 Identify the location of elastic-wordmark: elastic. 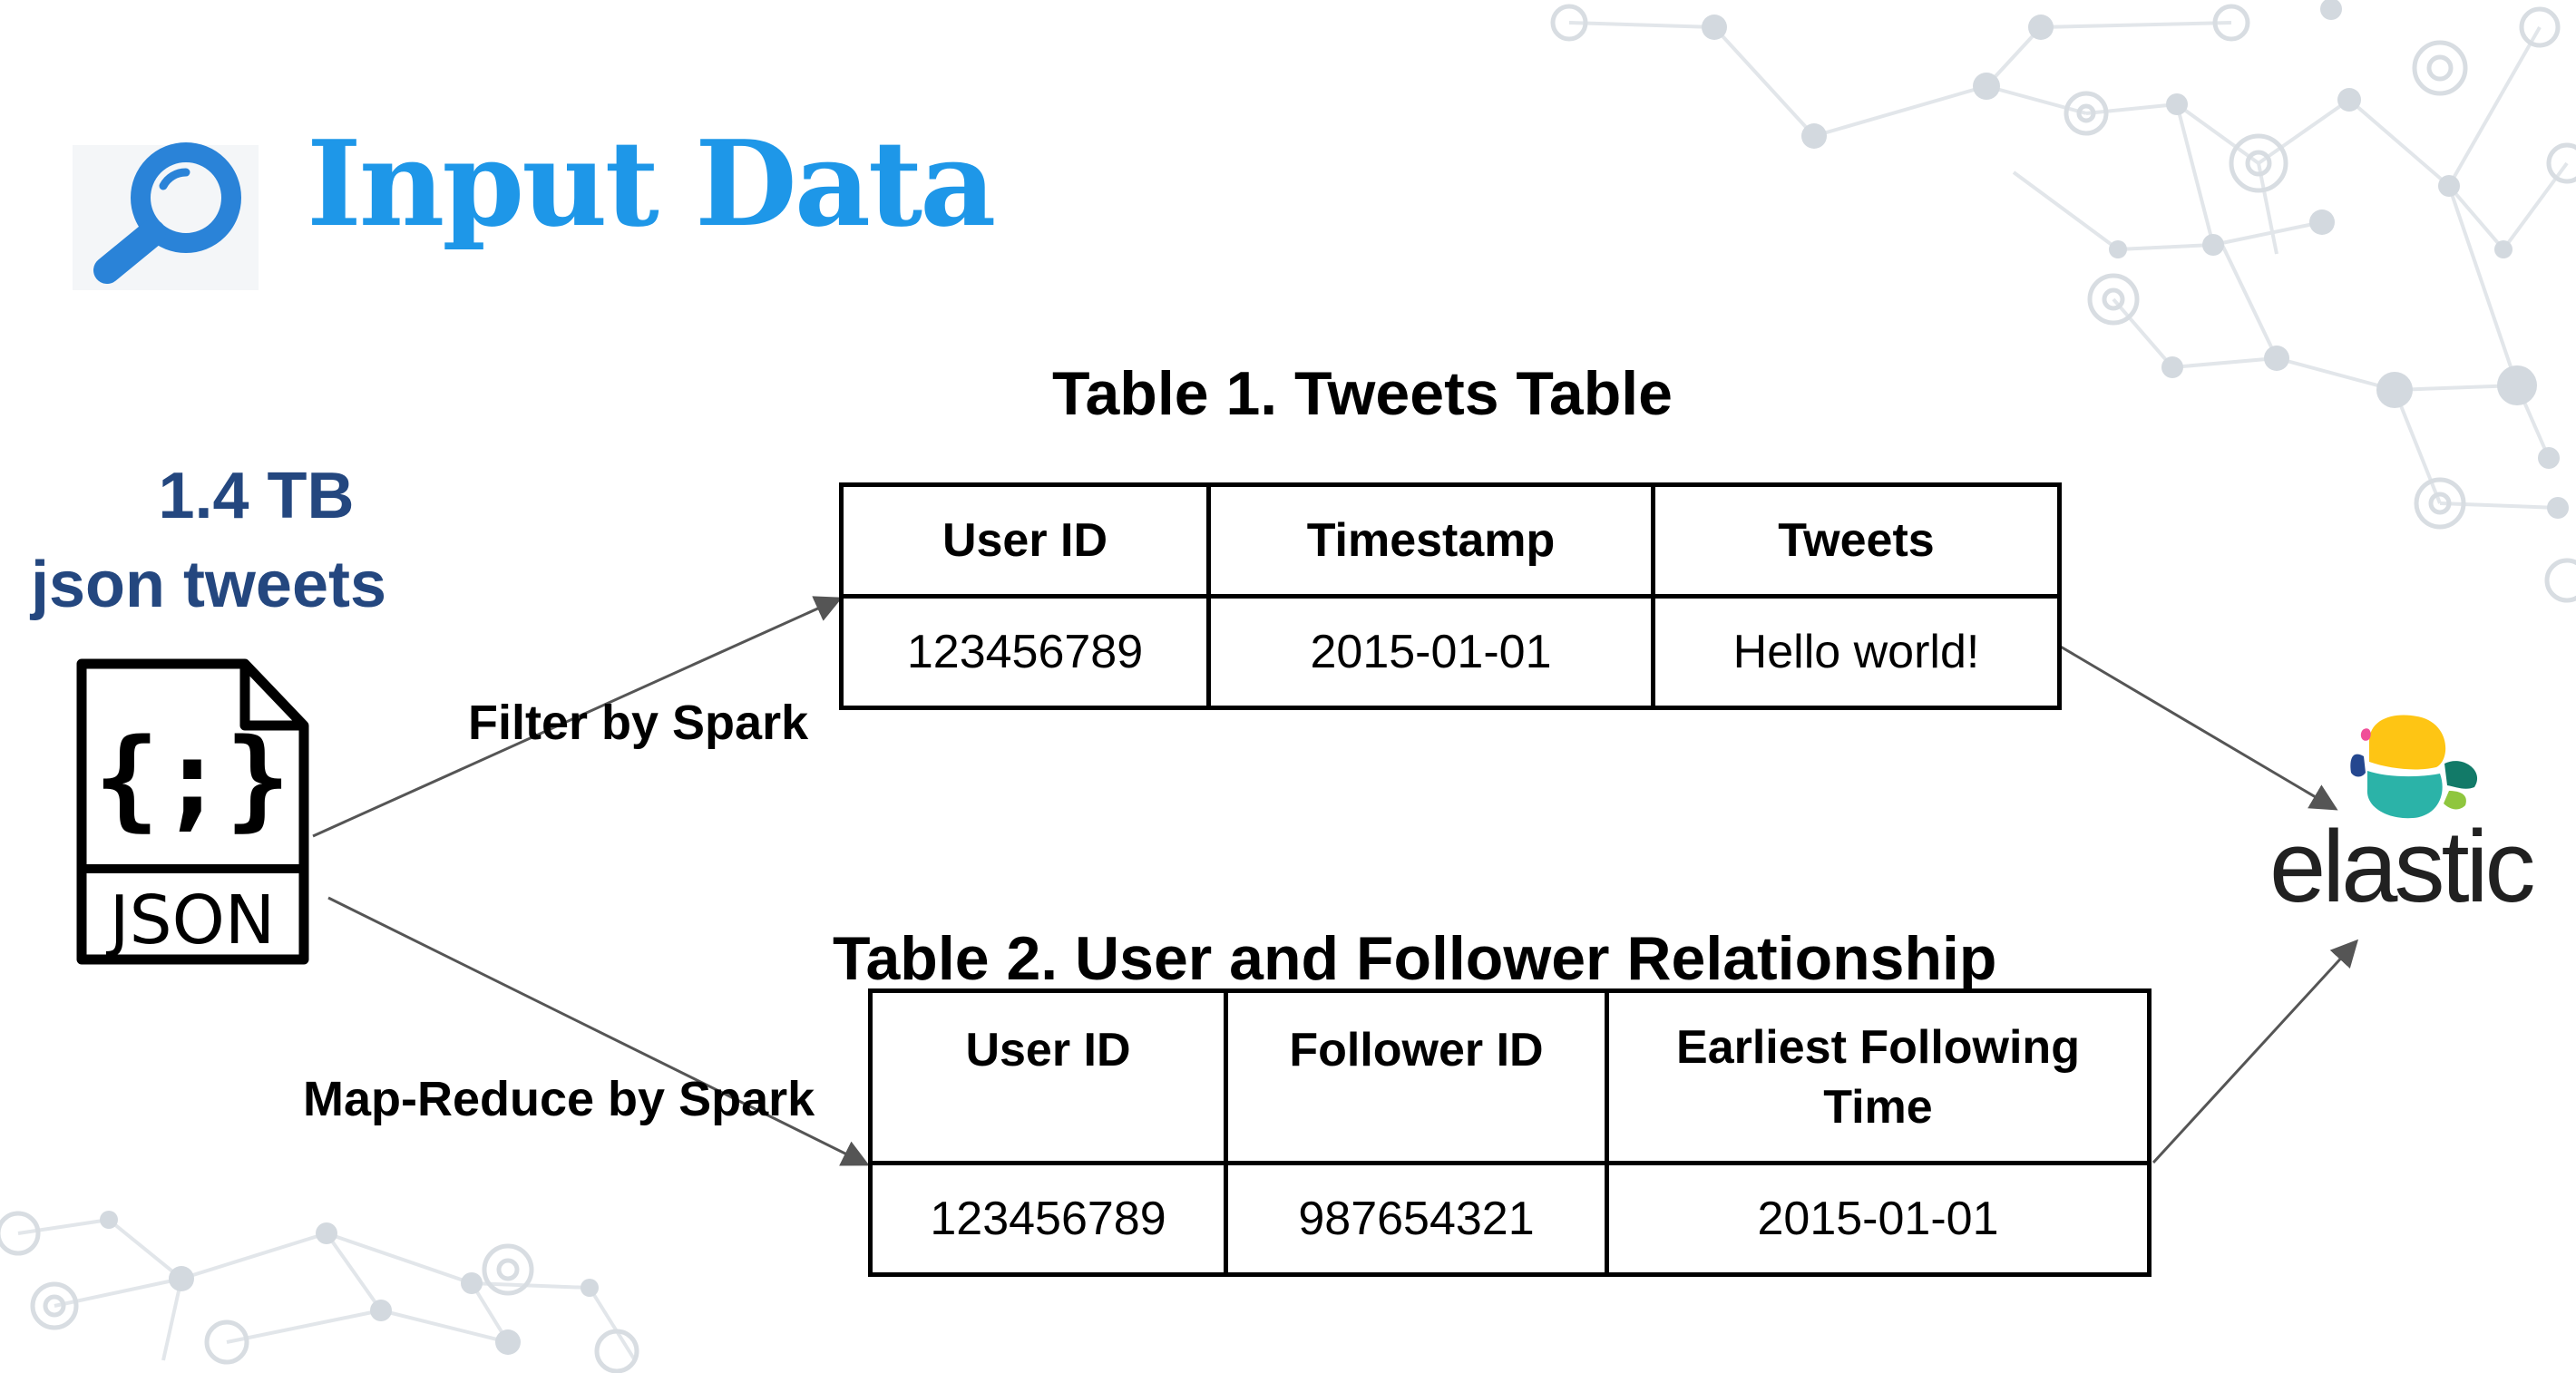
(2402, 867).